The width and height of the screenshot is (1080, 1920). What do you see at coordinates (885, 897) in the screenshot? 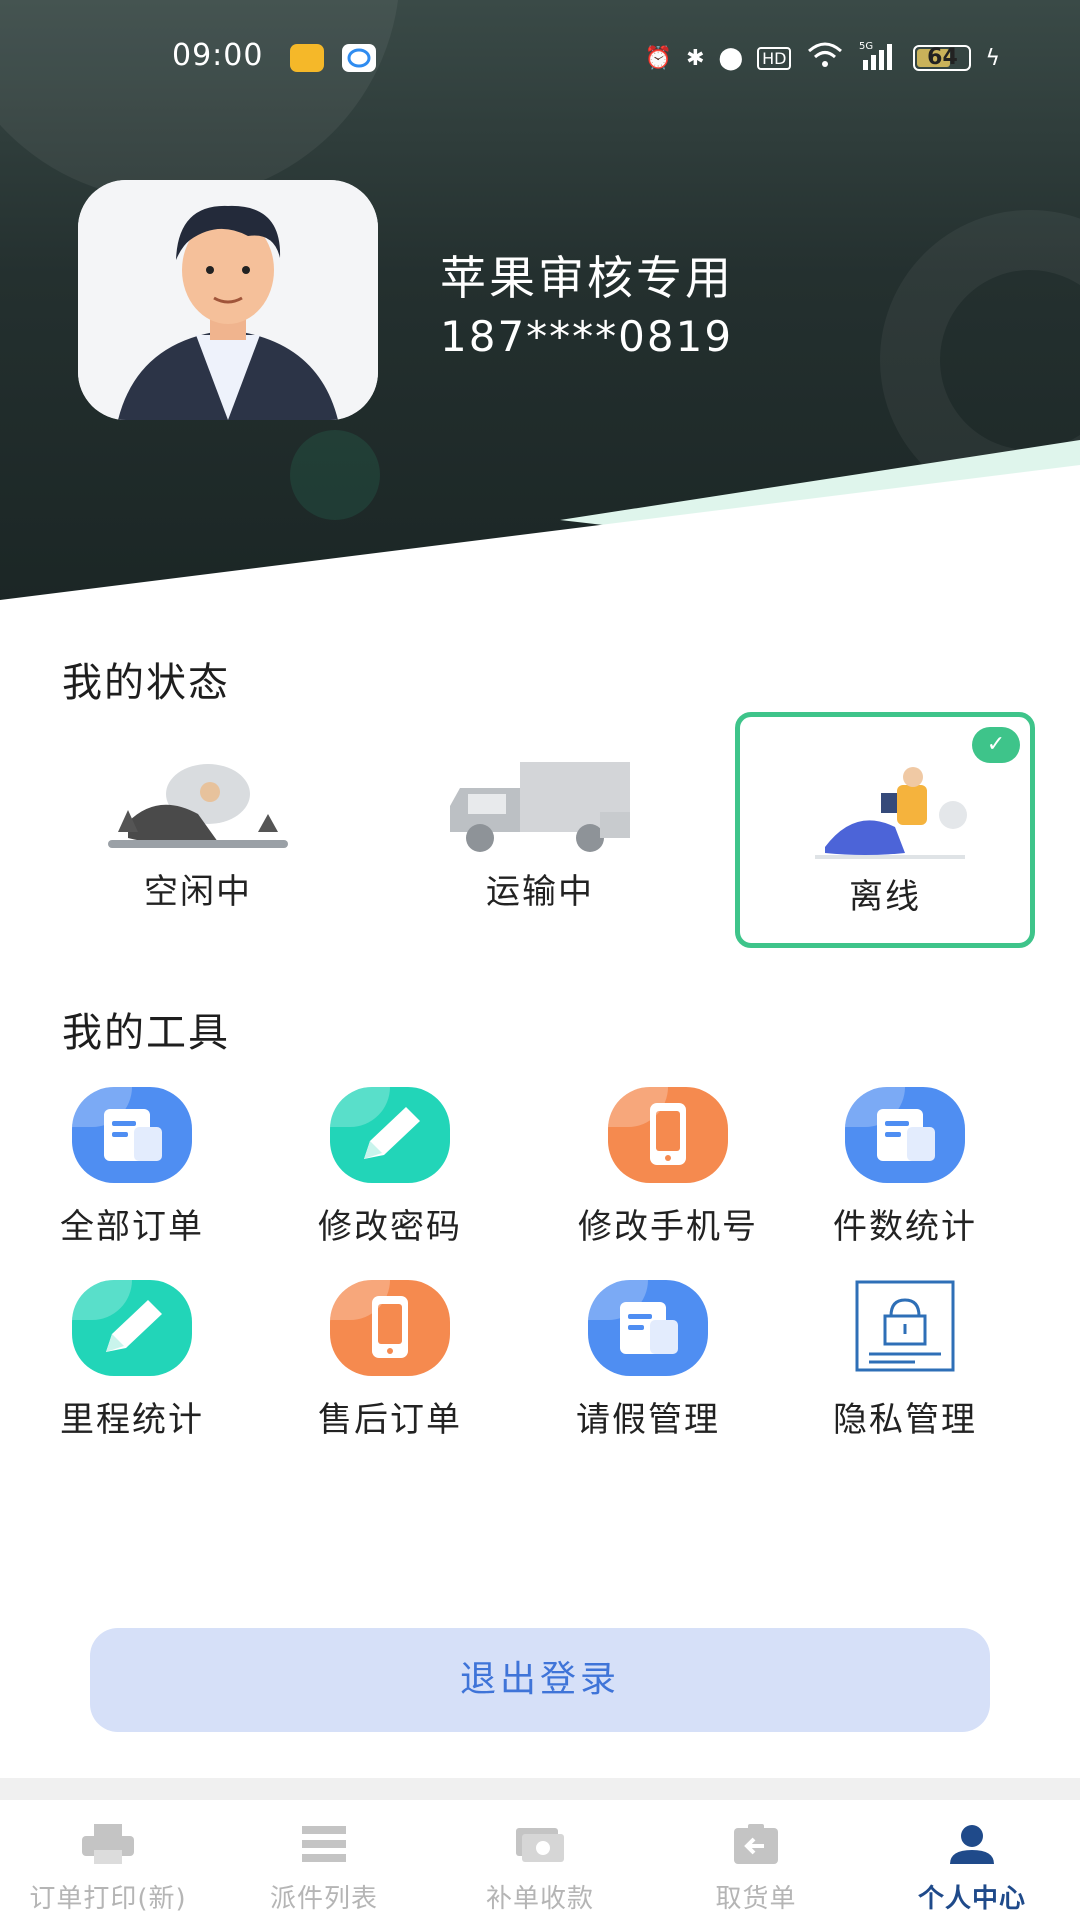
I see `status-offline-label: 离线` at bounding box center [885, 897].